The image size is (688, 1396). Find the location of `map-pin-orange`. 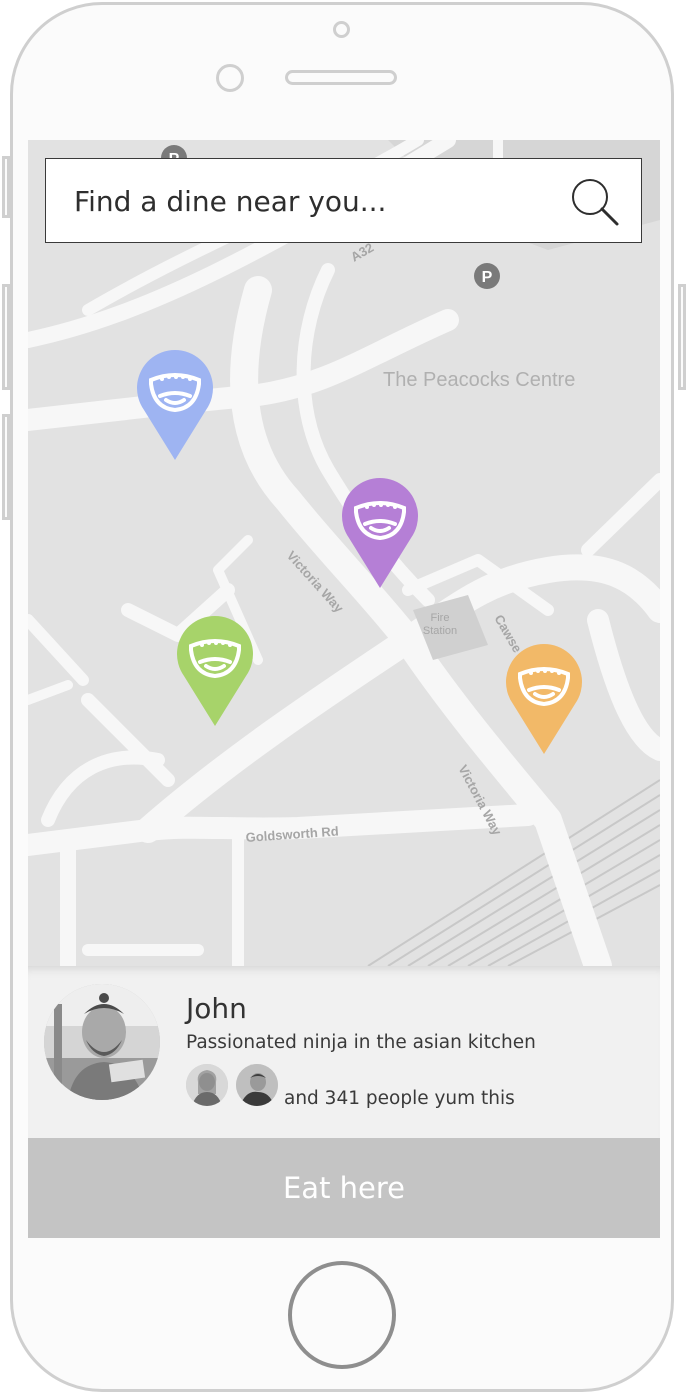

map-pin-orange is located at coordinates (544, 700).